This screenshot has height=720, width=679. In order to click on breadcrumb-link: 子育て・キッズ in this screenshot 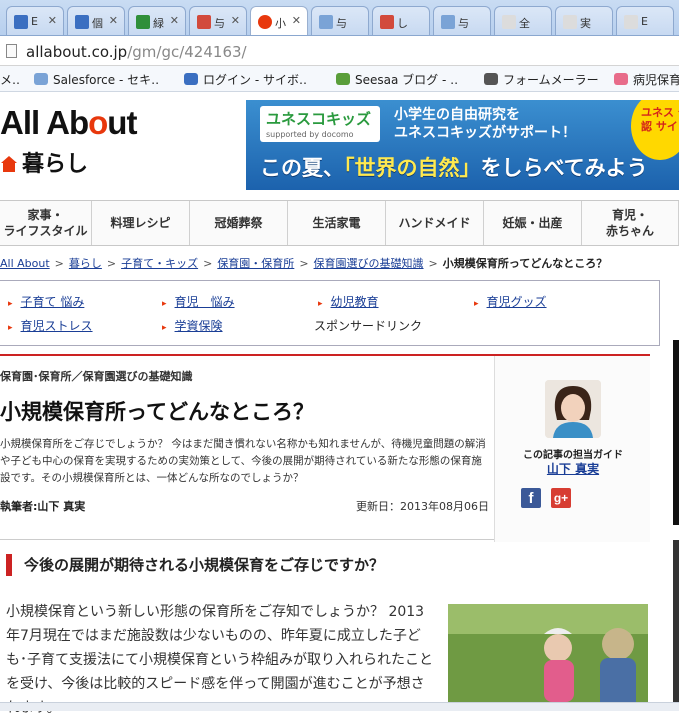, I will do `click(159, 263)`.